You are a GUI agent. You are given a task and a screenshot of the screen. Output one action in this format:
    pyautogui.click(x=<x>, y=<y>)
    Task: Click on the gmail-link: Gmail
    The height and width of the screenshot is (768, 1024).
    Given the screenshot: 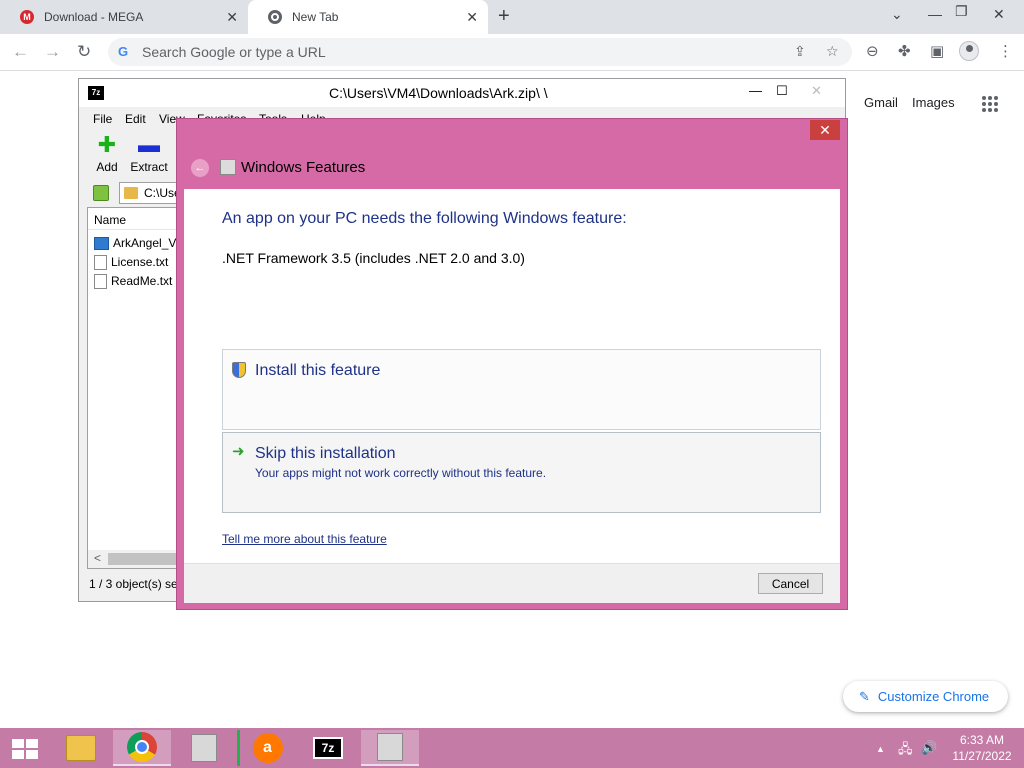 What is the action you would take?
    pyautogui.click(x=881, y=102)
    